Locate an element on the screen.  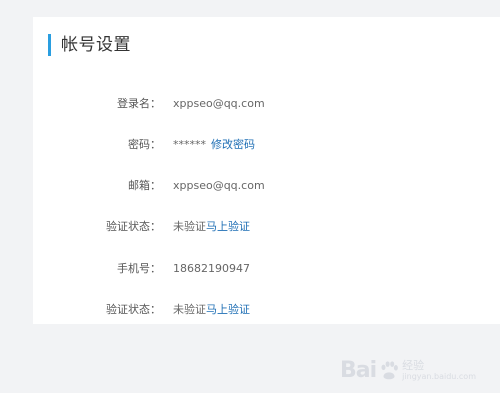
email-verification-row: 验证状态： 未验证 马上验证 is located at coordinates (141, 227).